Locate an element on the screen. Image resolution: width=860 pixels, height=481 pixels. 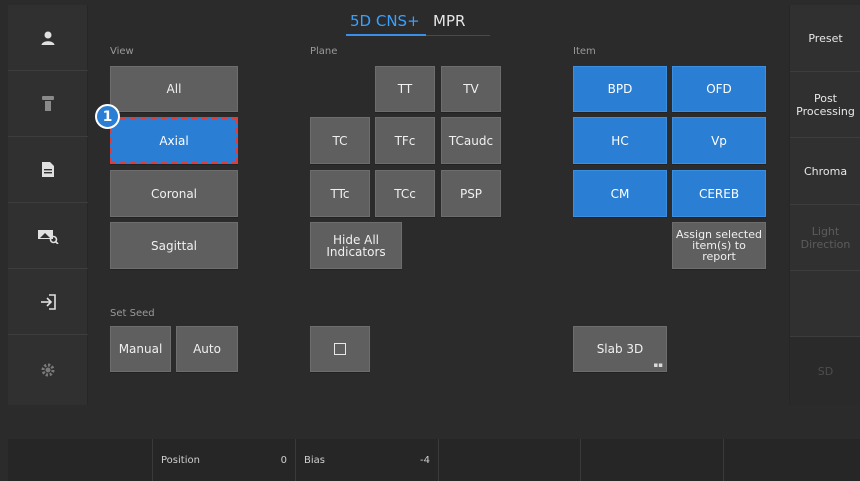
probe-button is located at coordinates (48, 104).